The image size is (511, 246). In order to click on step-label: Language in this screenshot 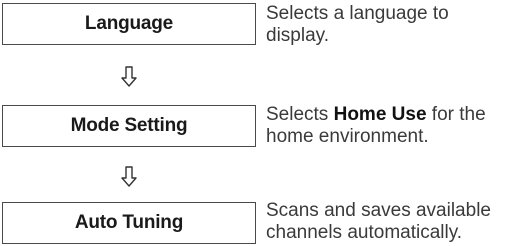, I will do `click(129, 23)`.